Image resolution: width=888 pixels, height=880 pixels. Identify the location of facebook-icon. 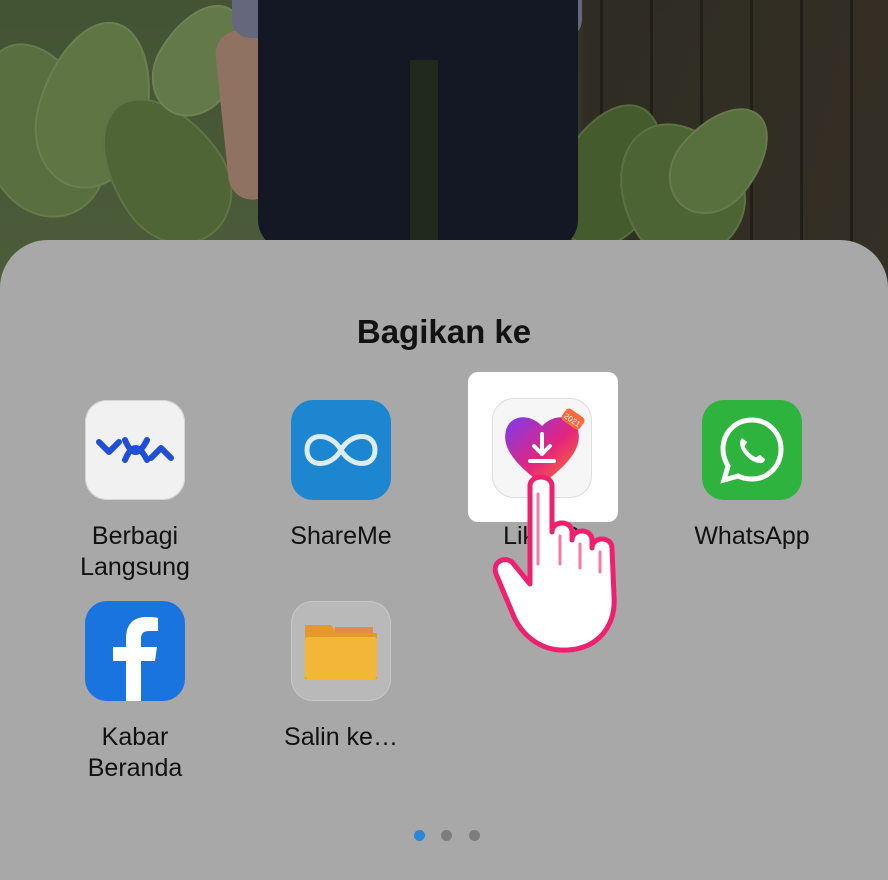
(135, 651).